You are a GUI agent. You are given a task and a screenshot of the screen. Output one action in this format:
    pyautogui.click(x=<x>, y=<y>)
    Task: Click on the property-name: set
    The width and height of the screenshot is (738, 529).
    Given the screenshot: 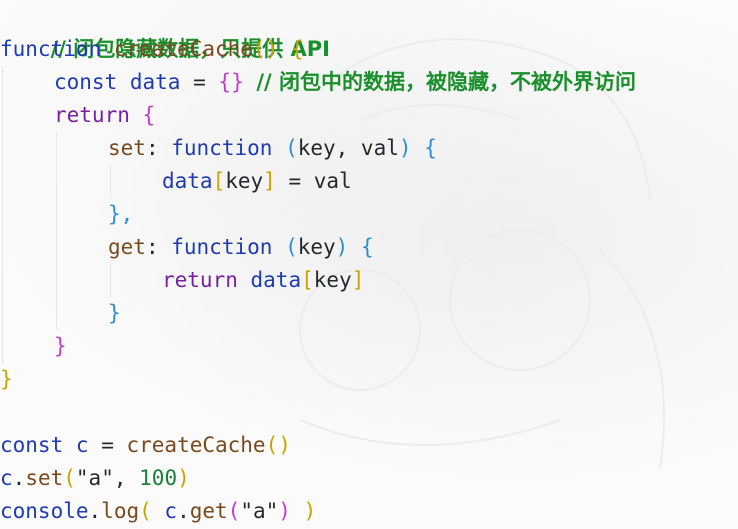 What is the action you would take?
    pyautogui.click(x=127, y=148)
    